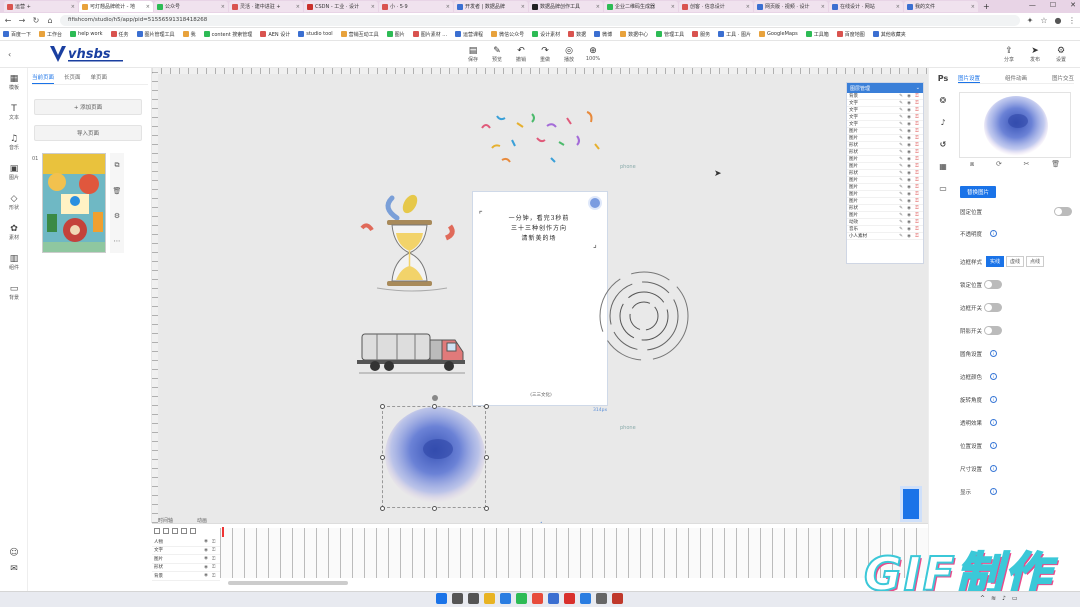 This screenshot has height=607, width=1080. Describe the element at coordinates (14, 82) in the screenshot. I see `rail-template: ▦ 模板` at that location.